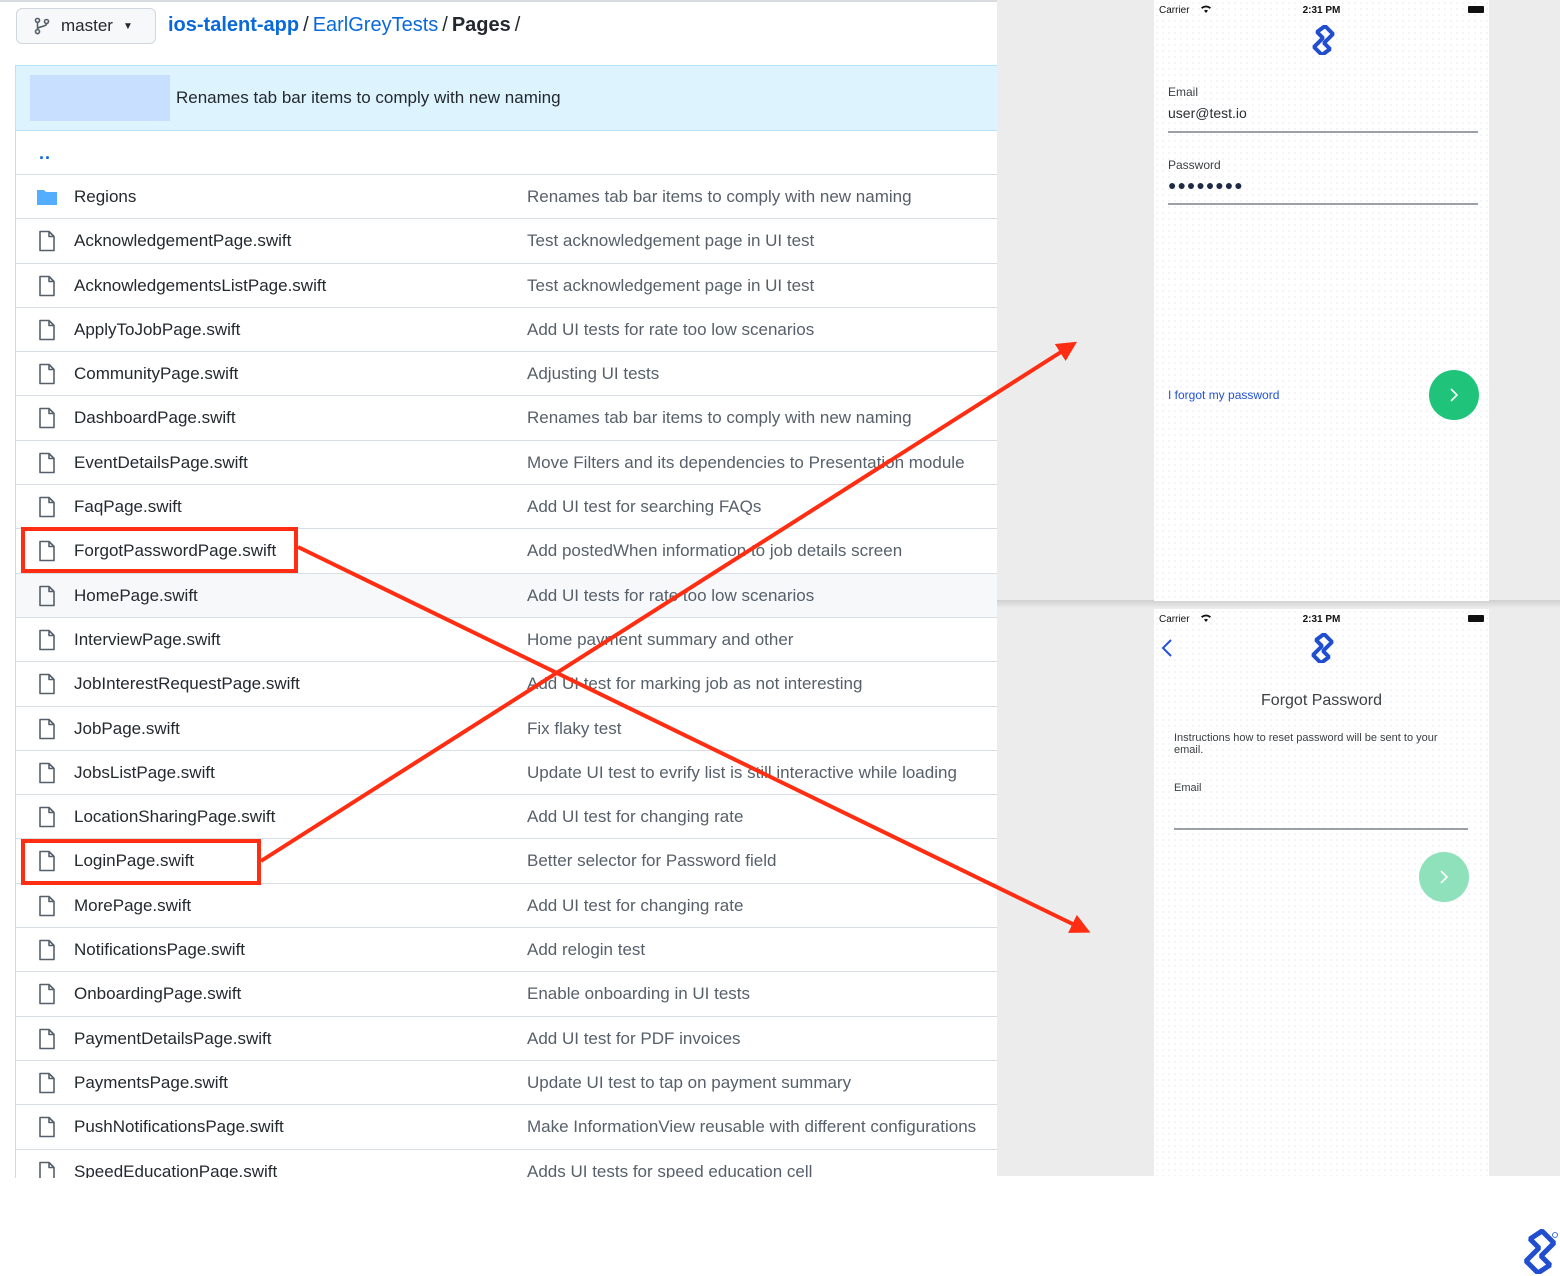 The image size is (1560, 1276). What do you see at coordinates (175, 1170) in the screenshot?
I see `file-name-link: SpeedEducationPage.swift` at bounding box center [175, 1170].